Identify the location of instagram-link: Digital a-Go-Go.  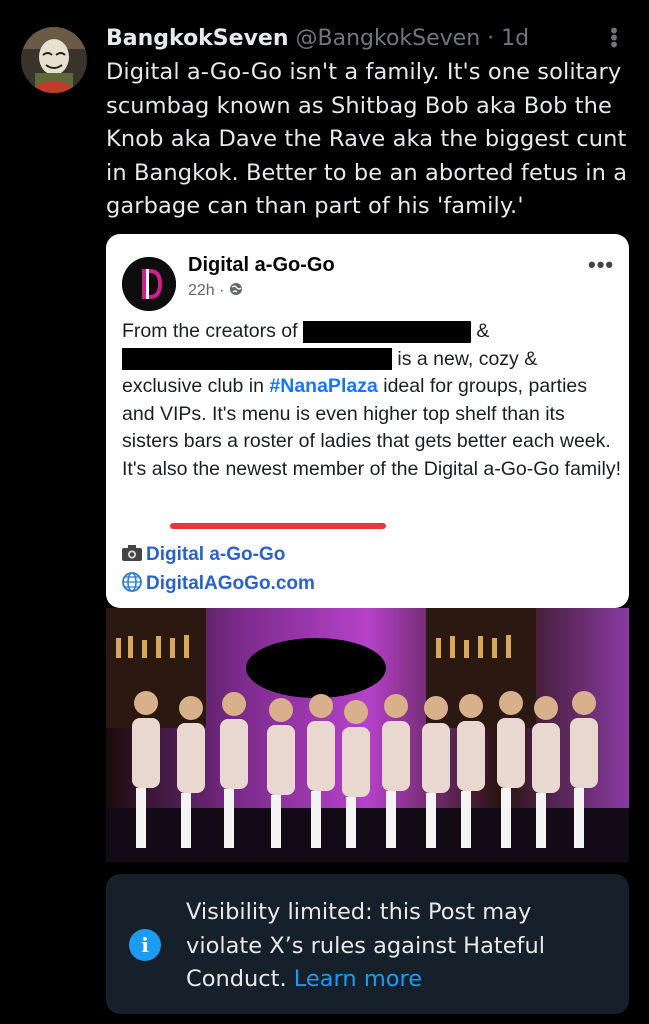
(203, 555).